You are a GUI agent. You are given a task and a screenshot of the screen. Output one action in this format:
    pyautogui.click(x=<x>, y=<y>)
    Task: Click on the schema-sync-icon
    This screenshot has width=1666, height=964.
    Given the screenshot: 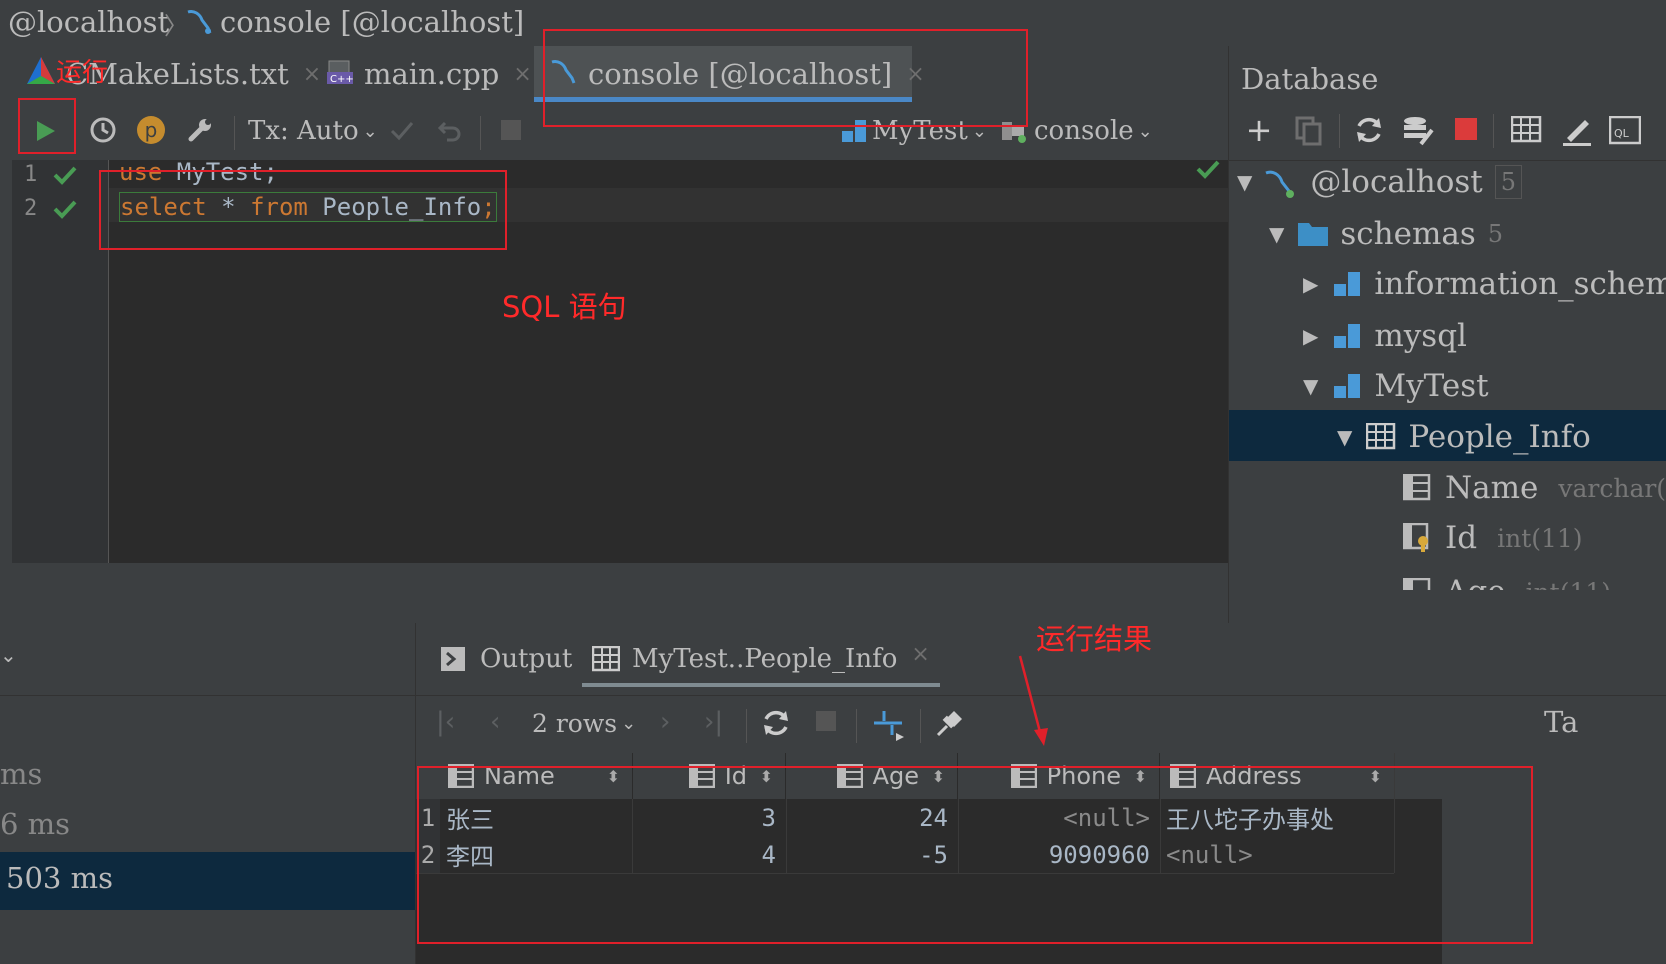 What is the action you would take?
    pyautogui.click(x=1418, y=130)
    